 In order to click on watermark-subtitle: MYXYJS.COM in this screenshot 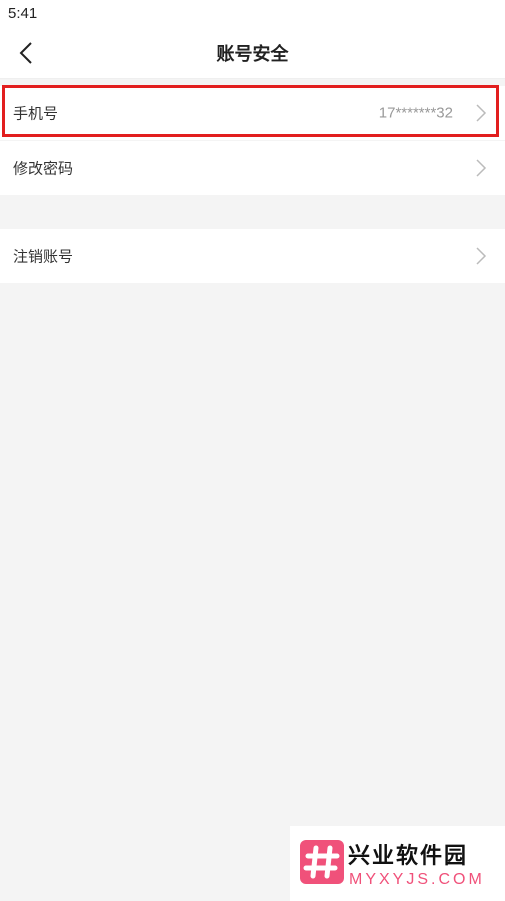, I will do `click(417, 879)`.